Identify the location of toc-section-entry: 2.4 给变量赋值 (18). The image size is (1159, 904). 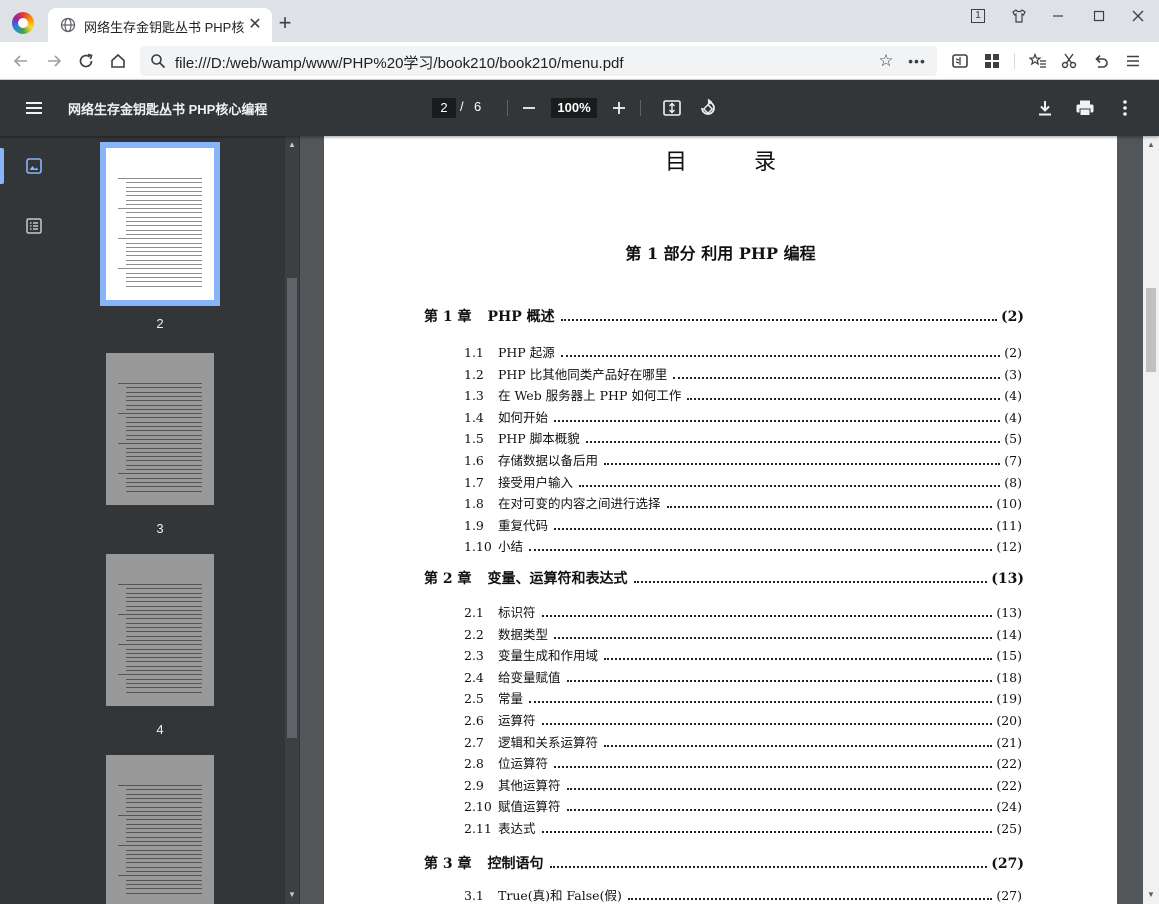
(743, 676).